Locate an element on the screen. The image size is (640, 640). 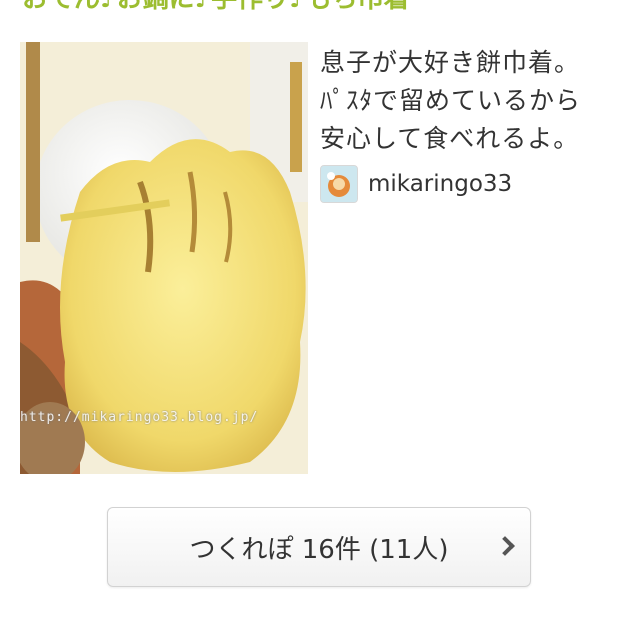
recipe-description: 息子が大好き餅巾着。 ﾊﾟｽﾀで留めているから 安心して食べれるよ。 is located at coordinates (451, 100).